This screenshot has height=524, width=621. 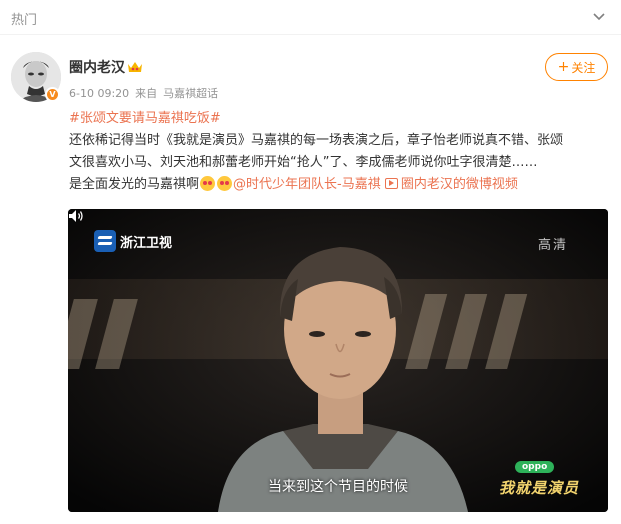 I want to click on body-line: 是全面发光的马嘉祺啊 @时代少年团队长-马嘉祺 圈内老汉的微博视频, so click(x=341, y=185).